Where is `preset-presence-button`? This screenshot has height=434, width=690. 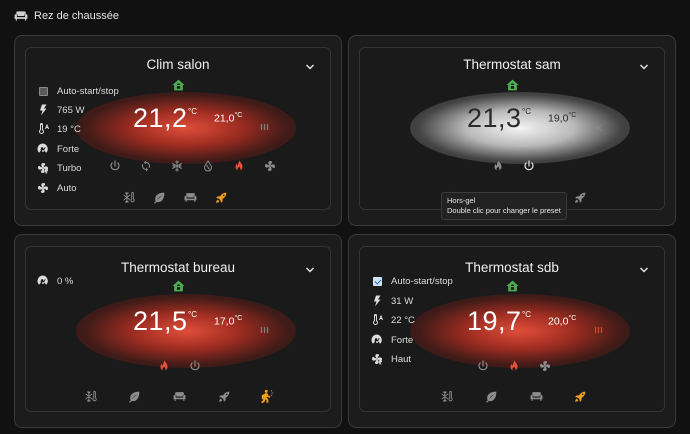
preset-presence-button is located at coordinates (268, 396).